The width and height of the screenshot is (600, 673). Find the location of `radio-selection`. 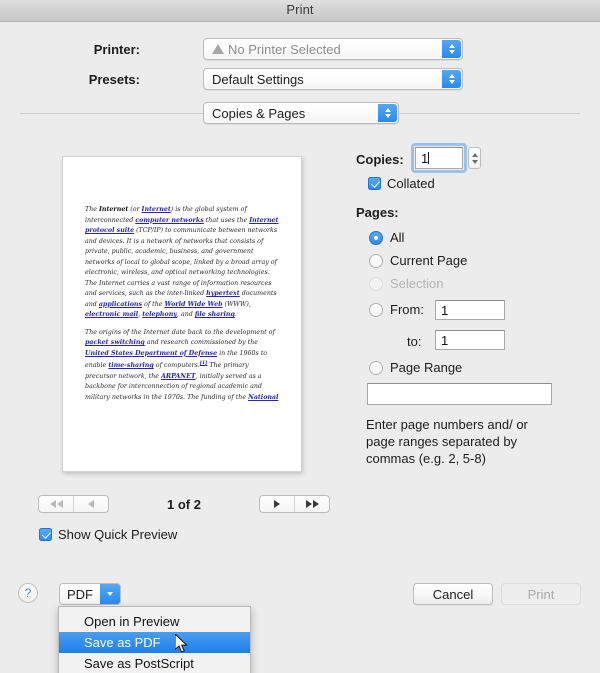

radio-selection is located at coordinates (376, 284).